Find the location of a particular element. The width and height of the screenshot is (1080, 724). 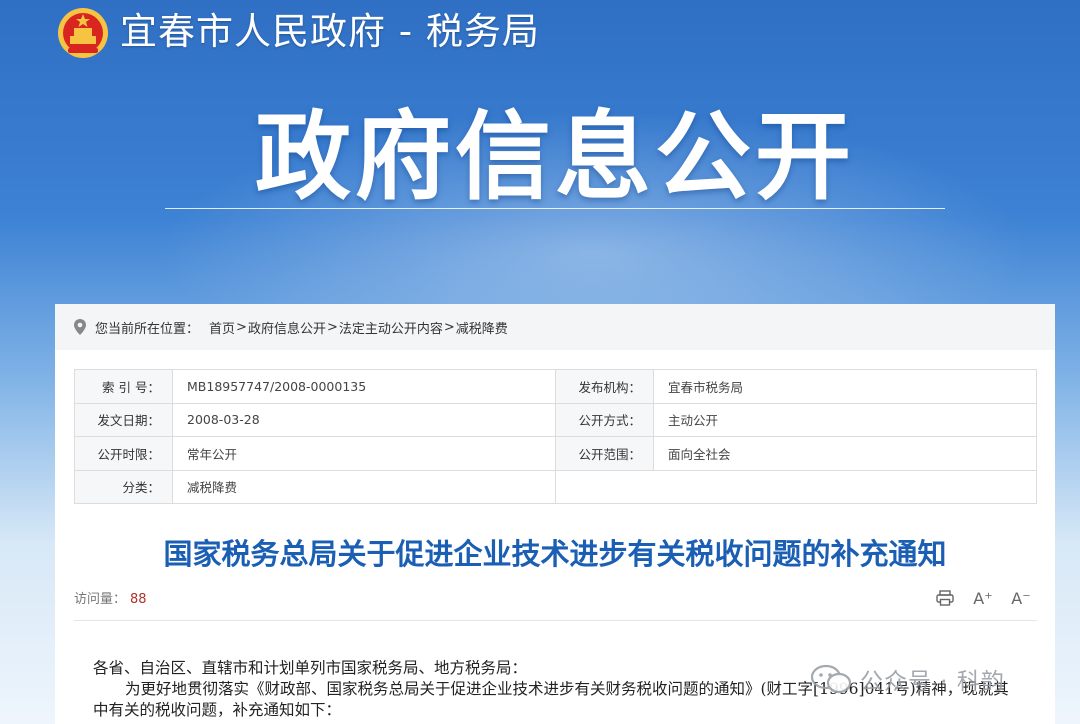

breadcrumb-prefix: 您当前所在位置： is located at coordinates (147, 329).